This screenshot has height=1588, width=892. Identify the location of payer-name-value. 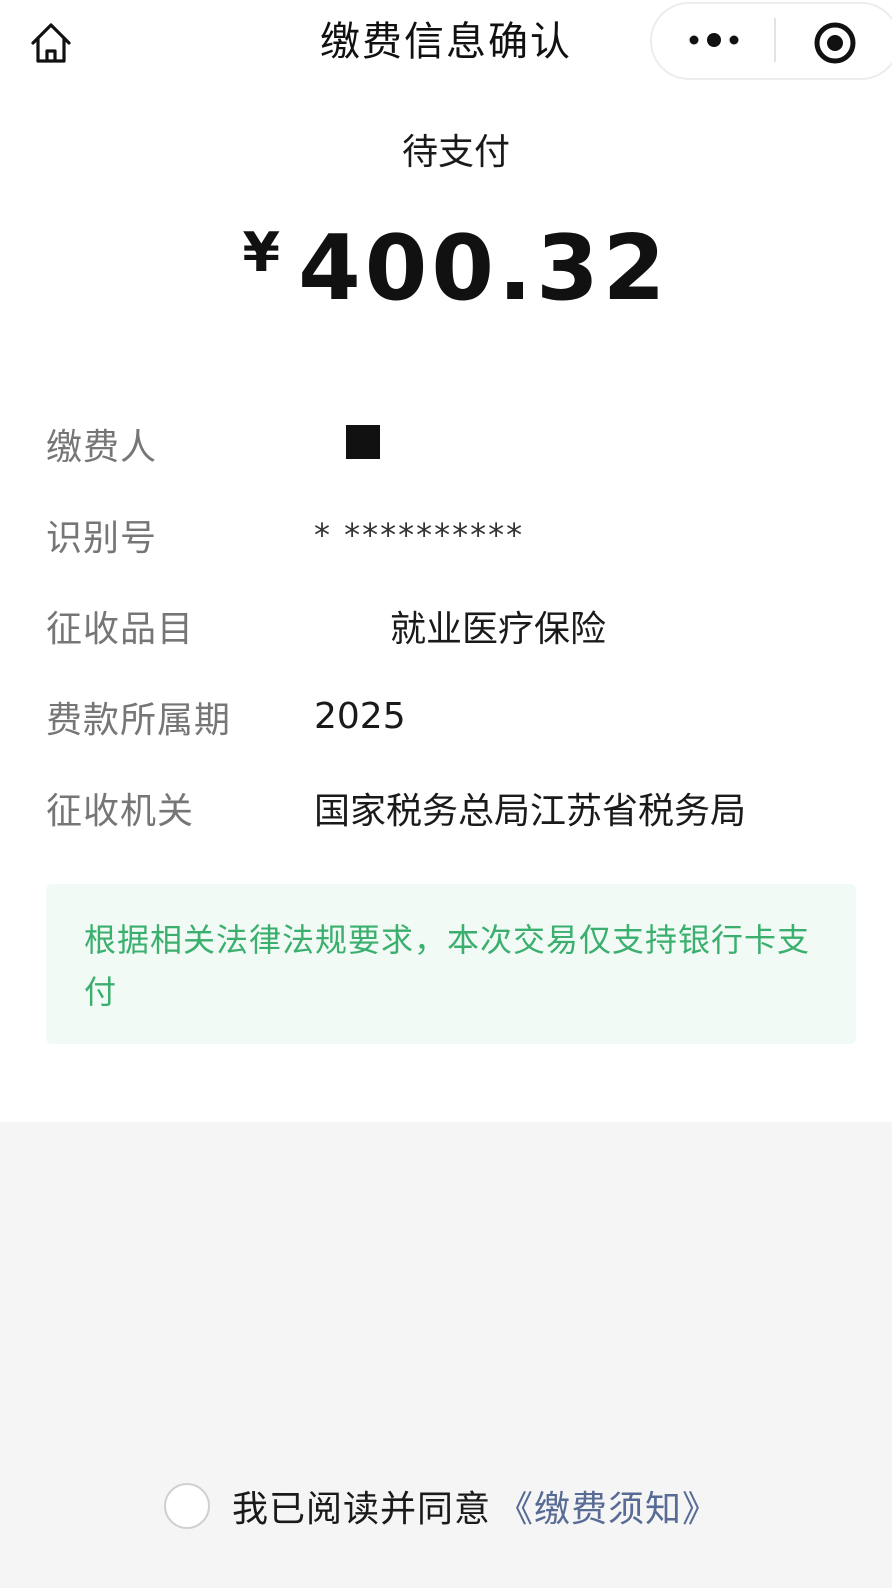
(347, 443).